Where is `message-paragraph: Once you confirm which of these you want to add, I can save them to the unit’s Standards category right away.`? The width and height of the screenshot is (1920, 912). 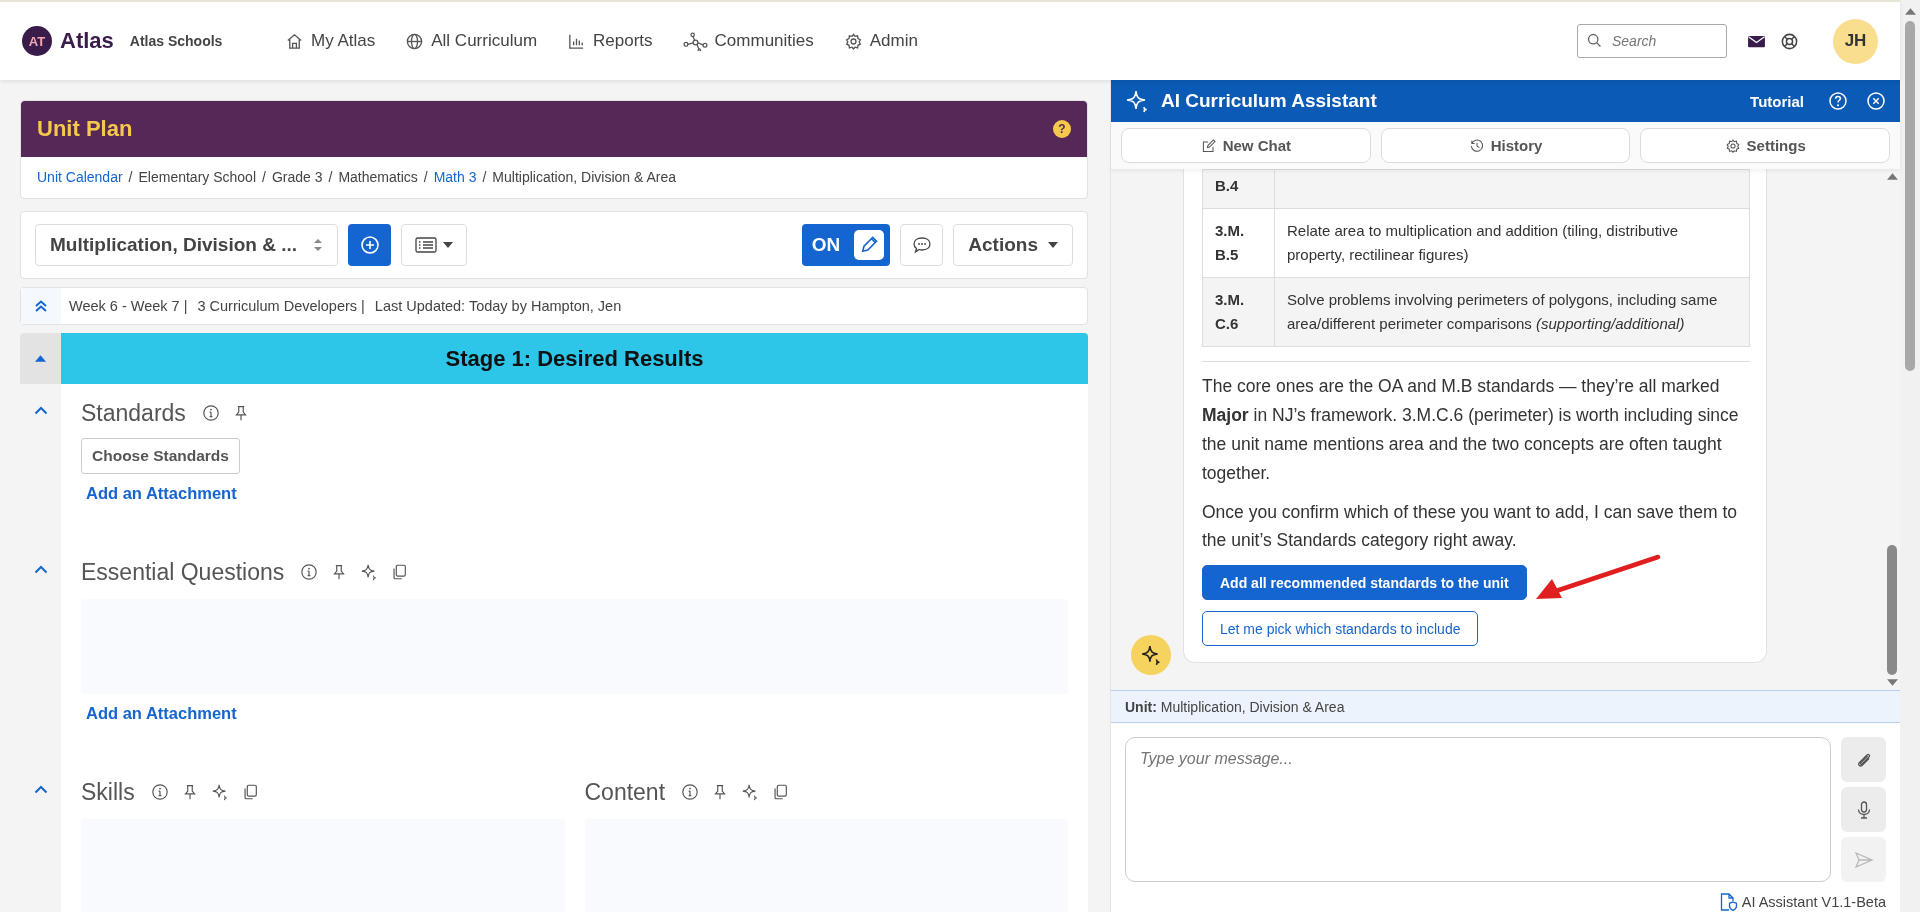 message-paragraph: Once you confirm which of these you want to add, I can save them to the unit’s Standards category right away. is located at coordinates (1470, 526).